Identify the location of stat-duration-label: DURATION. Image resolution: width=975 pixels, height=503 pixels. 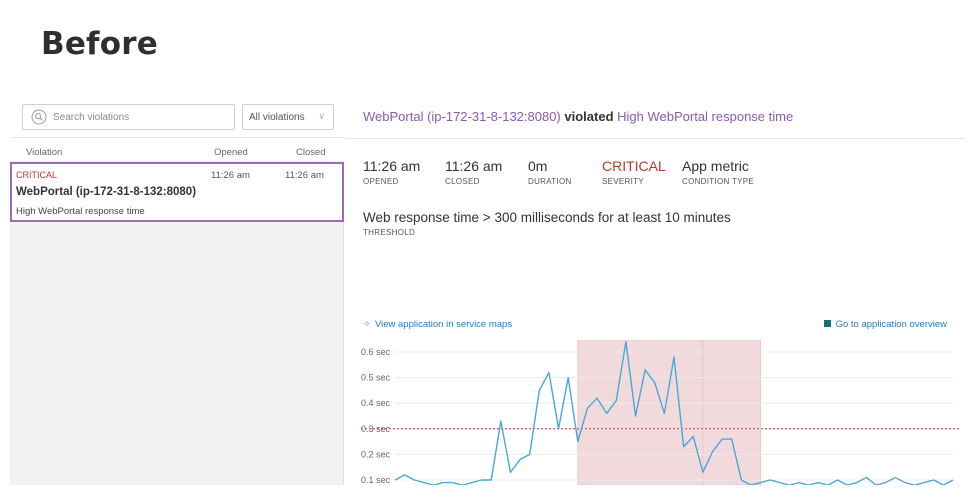
(550, 181).